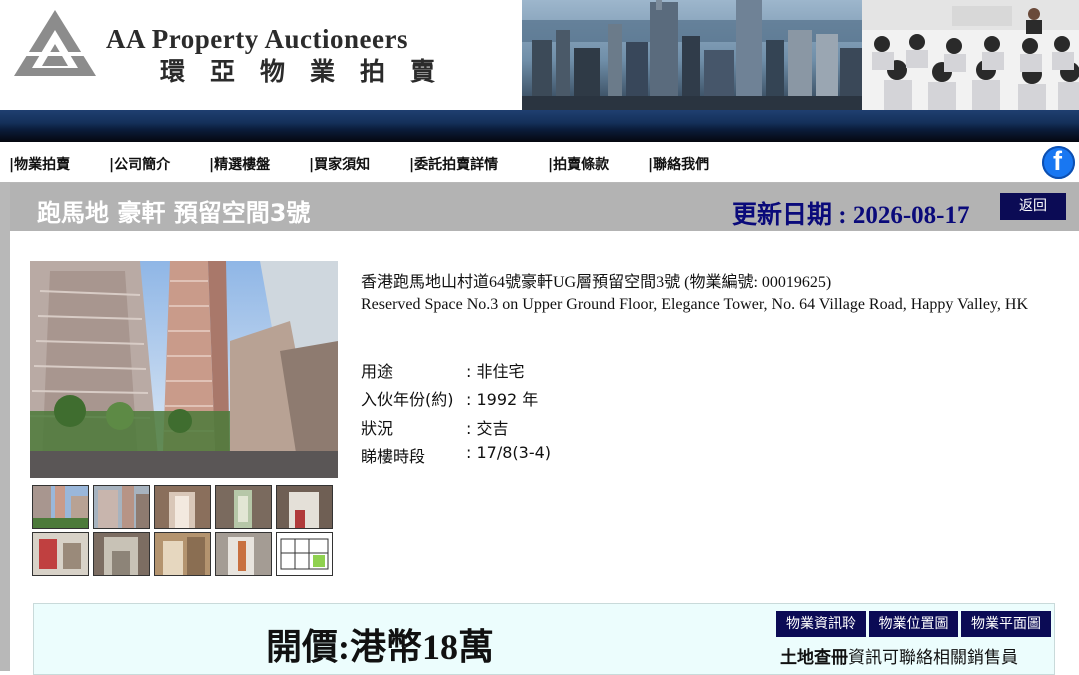 The image size is (1079, 675). What do you see at coordinates (184, 369) in the screenshot?
I see `property-main-photo` at bounding box center [184, 369].